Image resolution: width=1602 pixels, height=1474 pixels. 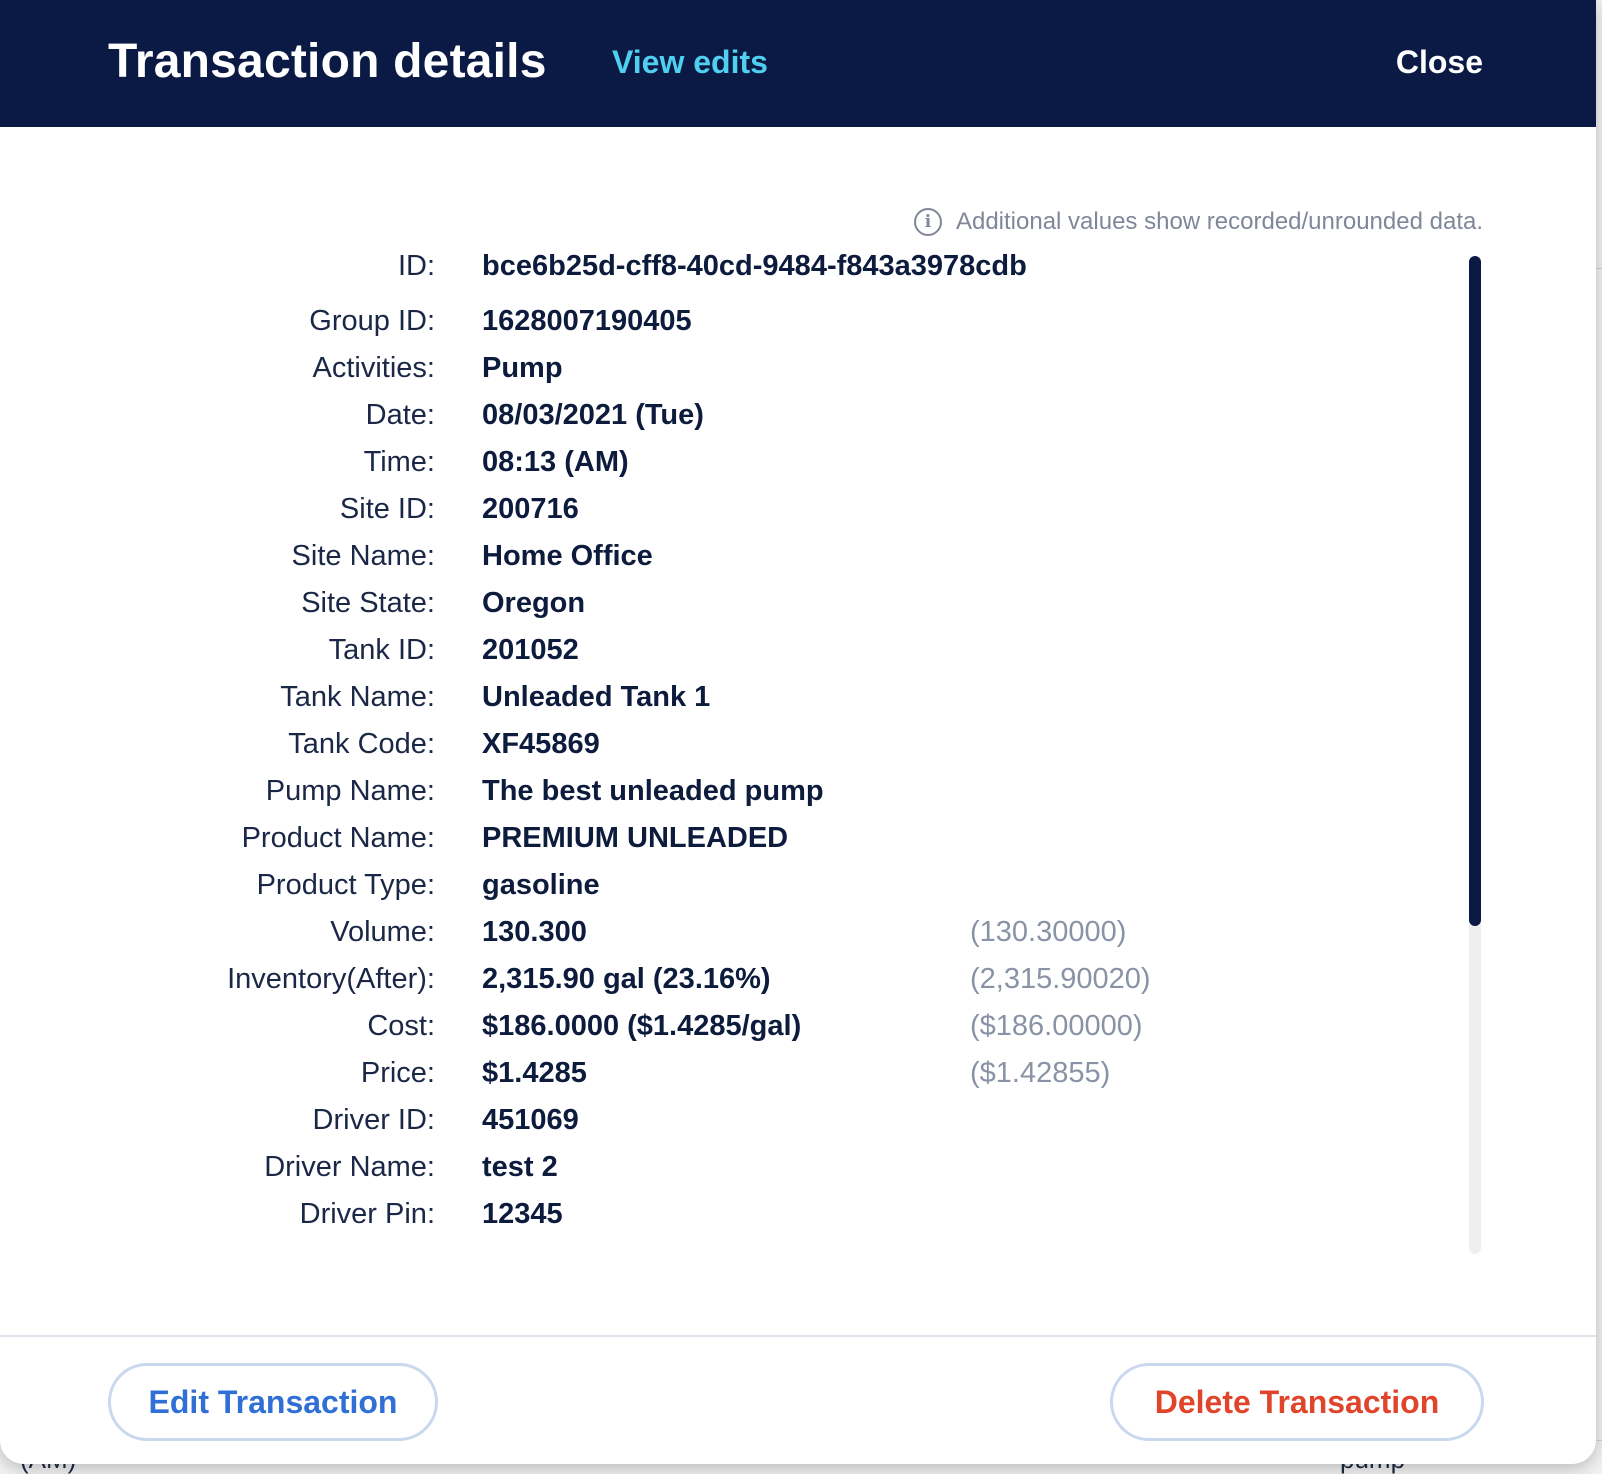 I want to click on detail-row: ID: bce6b25d-cff8-40cd-9484-f843a3978cdb, so click(x=740, y=274).